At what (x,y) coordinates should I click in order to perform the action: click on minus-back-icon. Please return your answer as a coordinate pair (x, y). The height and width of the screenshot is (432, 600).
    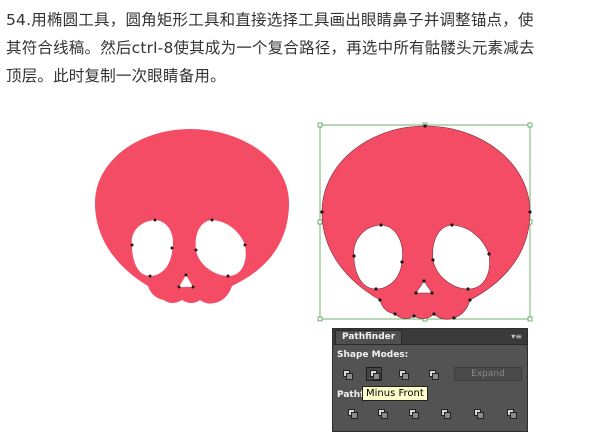
    Looking at the image, I should click on (511, 413).